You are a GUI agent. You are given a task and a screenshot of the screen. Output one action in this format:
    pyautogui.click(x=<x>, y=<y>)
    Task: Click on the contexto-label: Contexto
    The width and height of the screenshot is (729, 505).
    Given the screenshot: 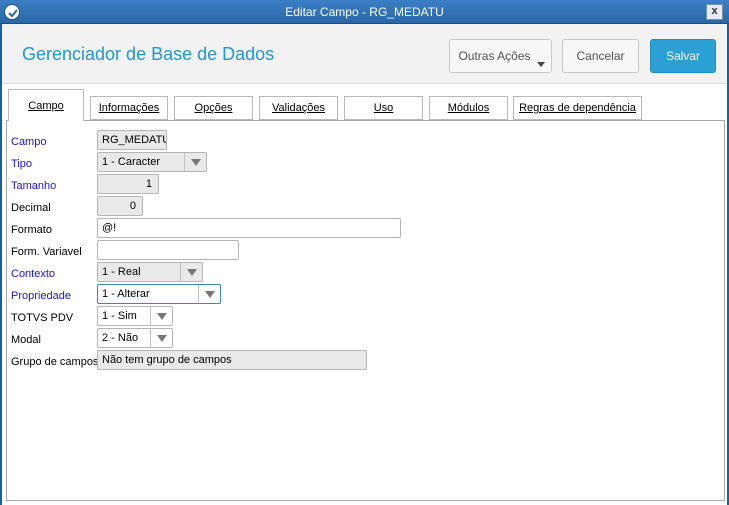 What is the action you would take?
    pyautogui.click(x=33, y=274)
    